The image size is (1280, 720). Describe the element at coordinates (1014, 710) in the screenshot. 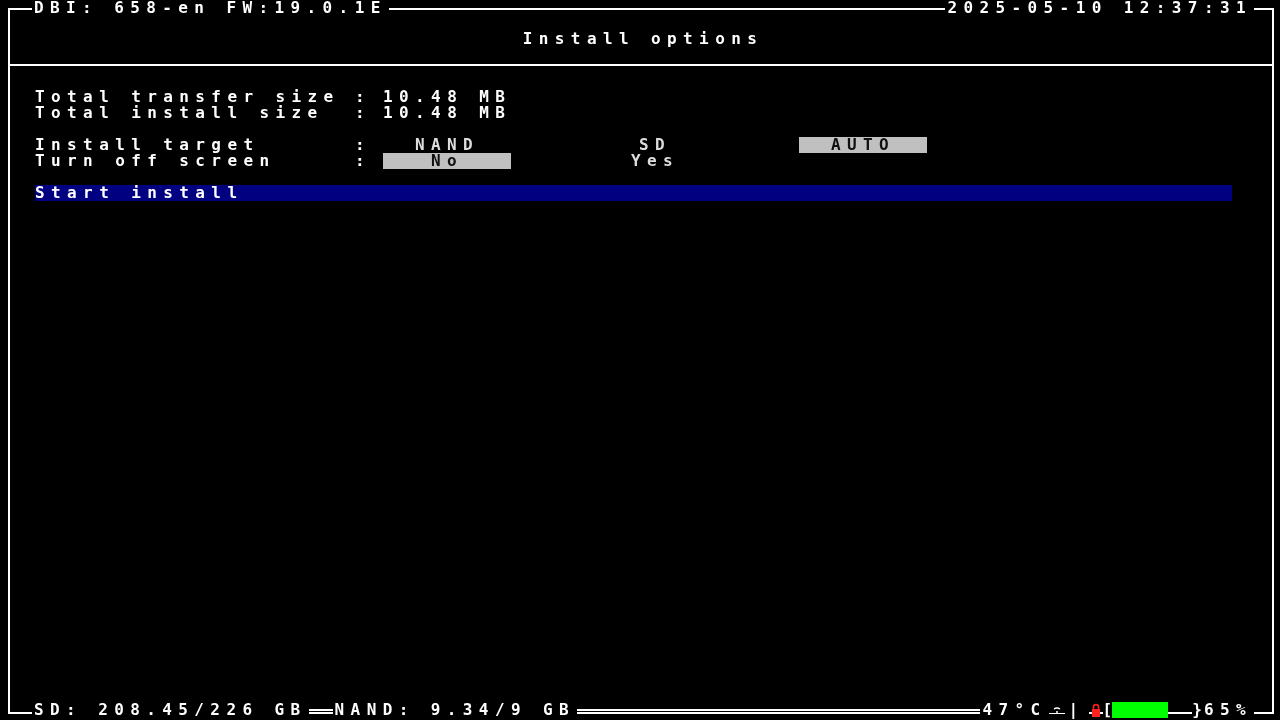

I see `temperature: 47°C` at that location.